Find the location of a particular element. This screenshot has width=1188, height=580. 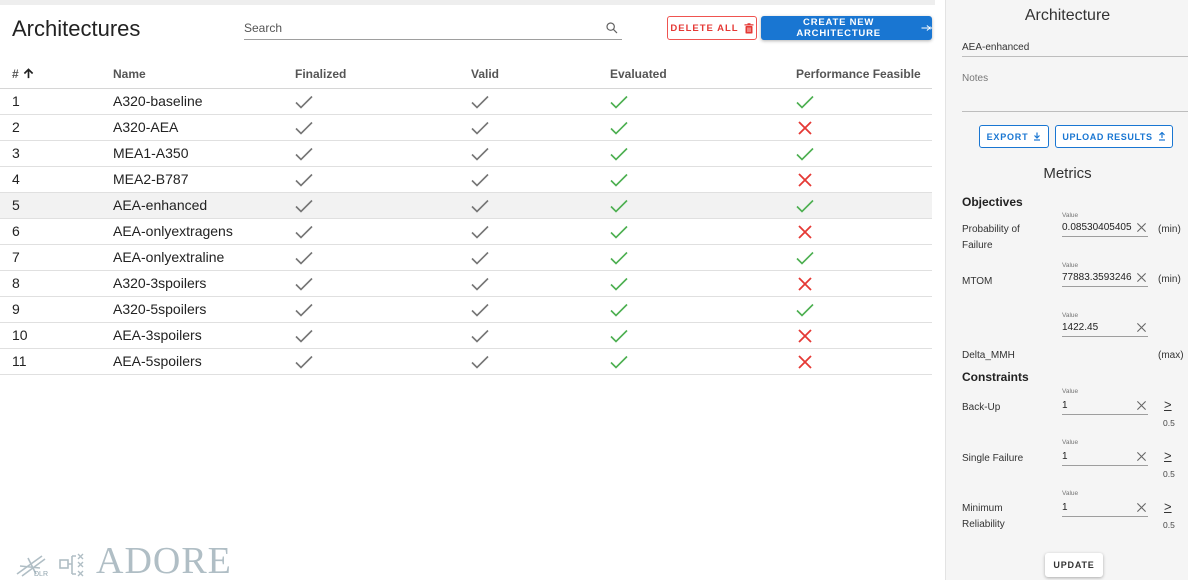

table-row: 1 A320-baseline is located at coordinates (466, 101).